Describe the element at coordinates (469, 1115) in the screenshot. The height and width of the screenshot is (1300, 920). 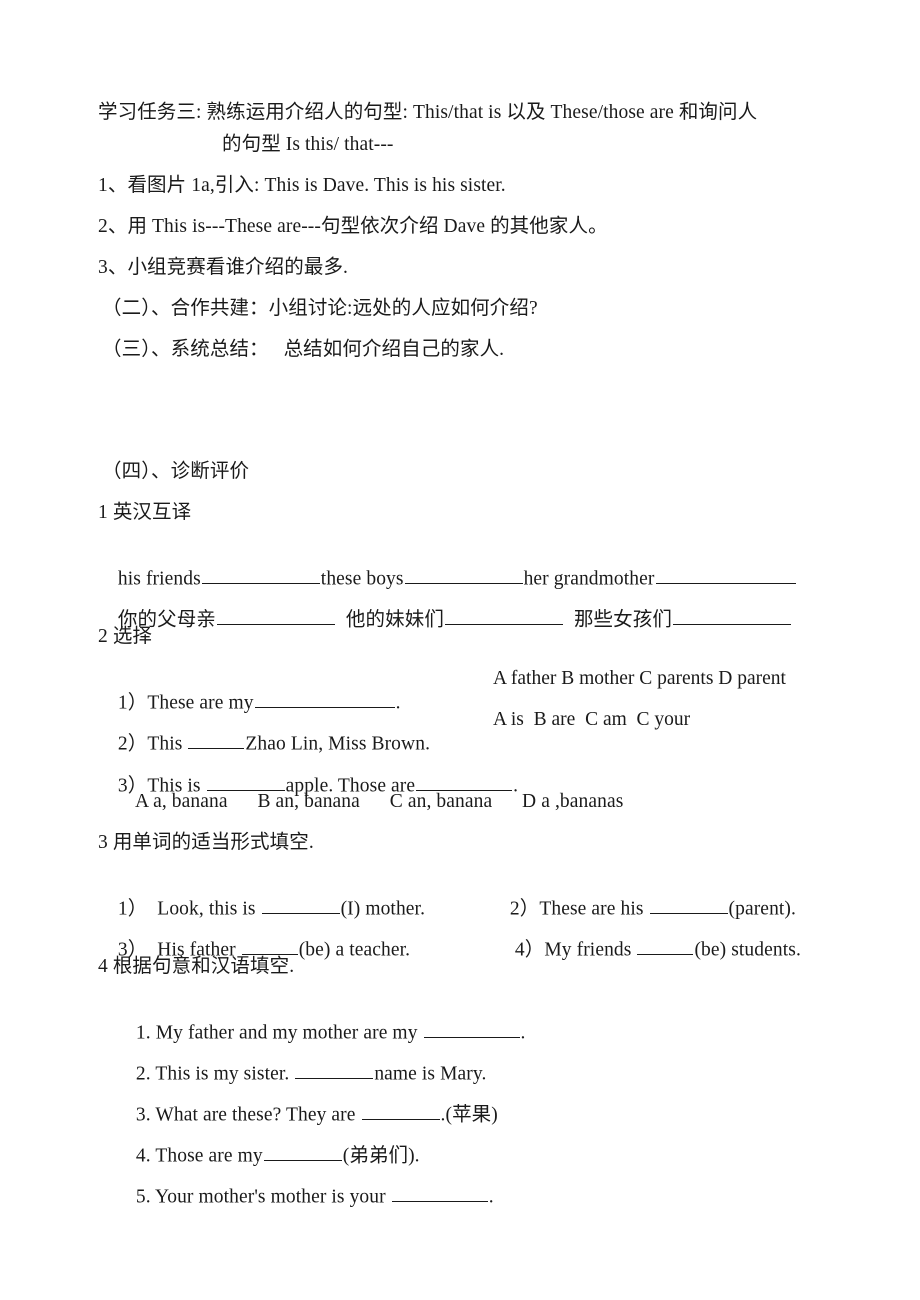
I see `question-text-end: .(苹果)` at that location.